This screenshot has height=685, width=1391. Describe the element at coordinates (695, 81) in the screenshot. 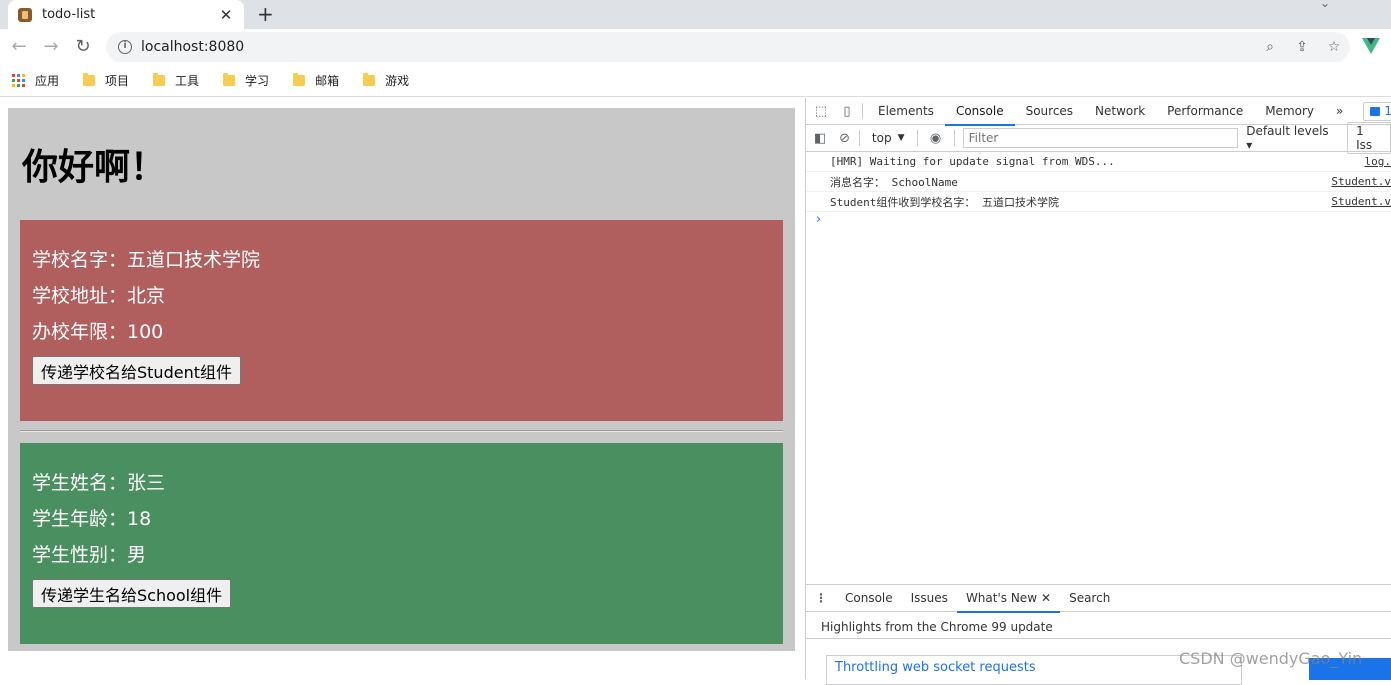

I see `bookmarks-bar: 应用 项目 工具 学习 邮箱 游戏` at that location.